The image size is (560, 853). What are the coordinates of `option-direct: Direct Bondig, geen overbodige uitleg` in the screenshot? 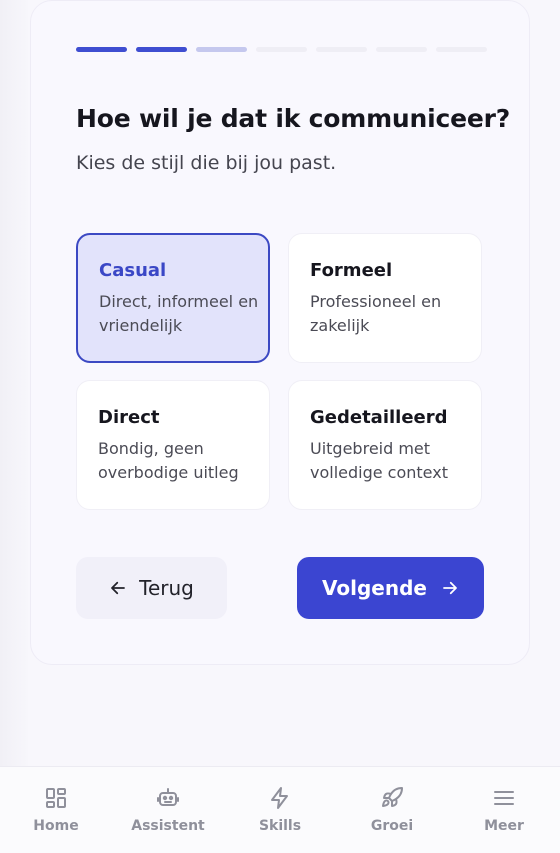 It's located at (173, 445).